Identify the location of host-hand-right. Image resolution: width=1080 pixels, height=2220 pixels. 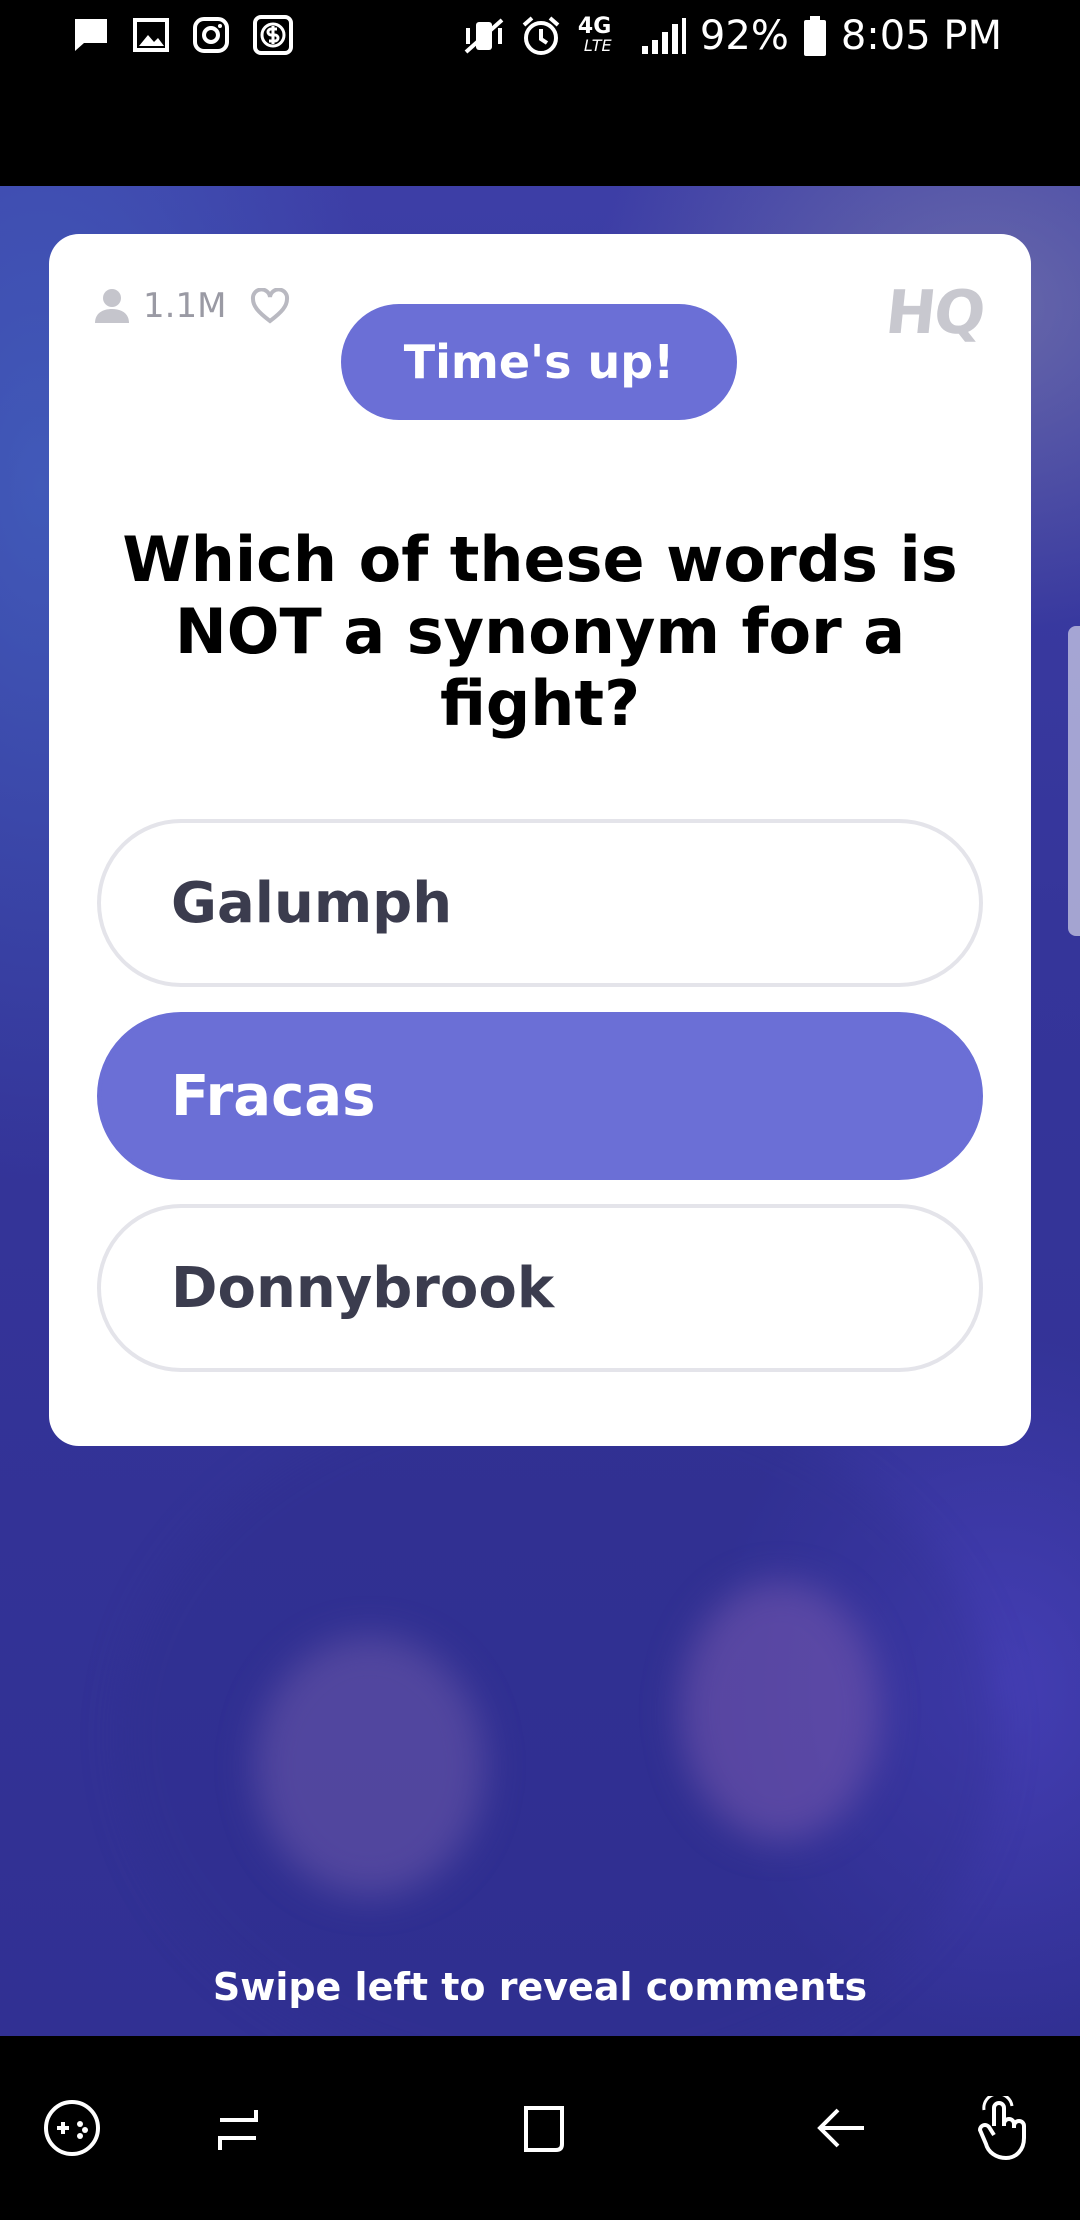
(780, 1711).